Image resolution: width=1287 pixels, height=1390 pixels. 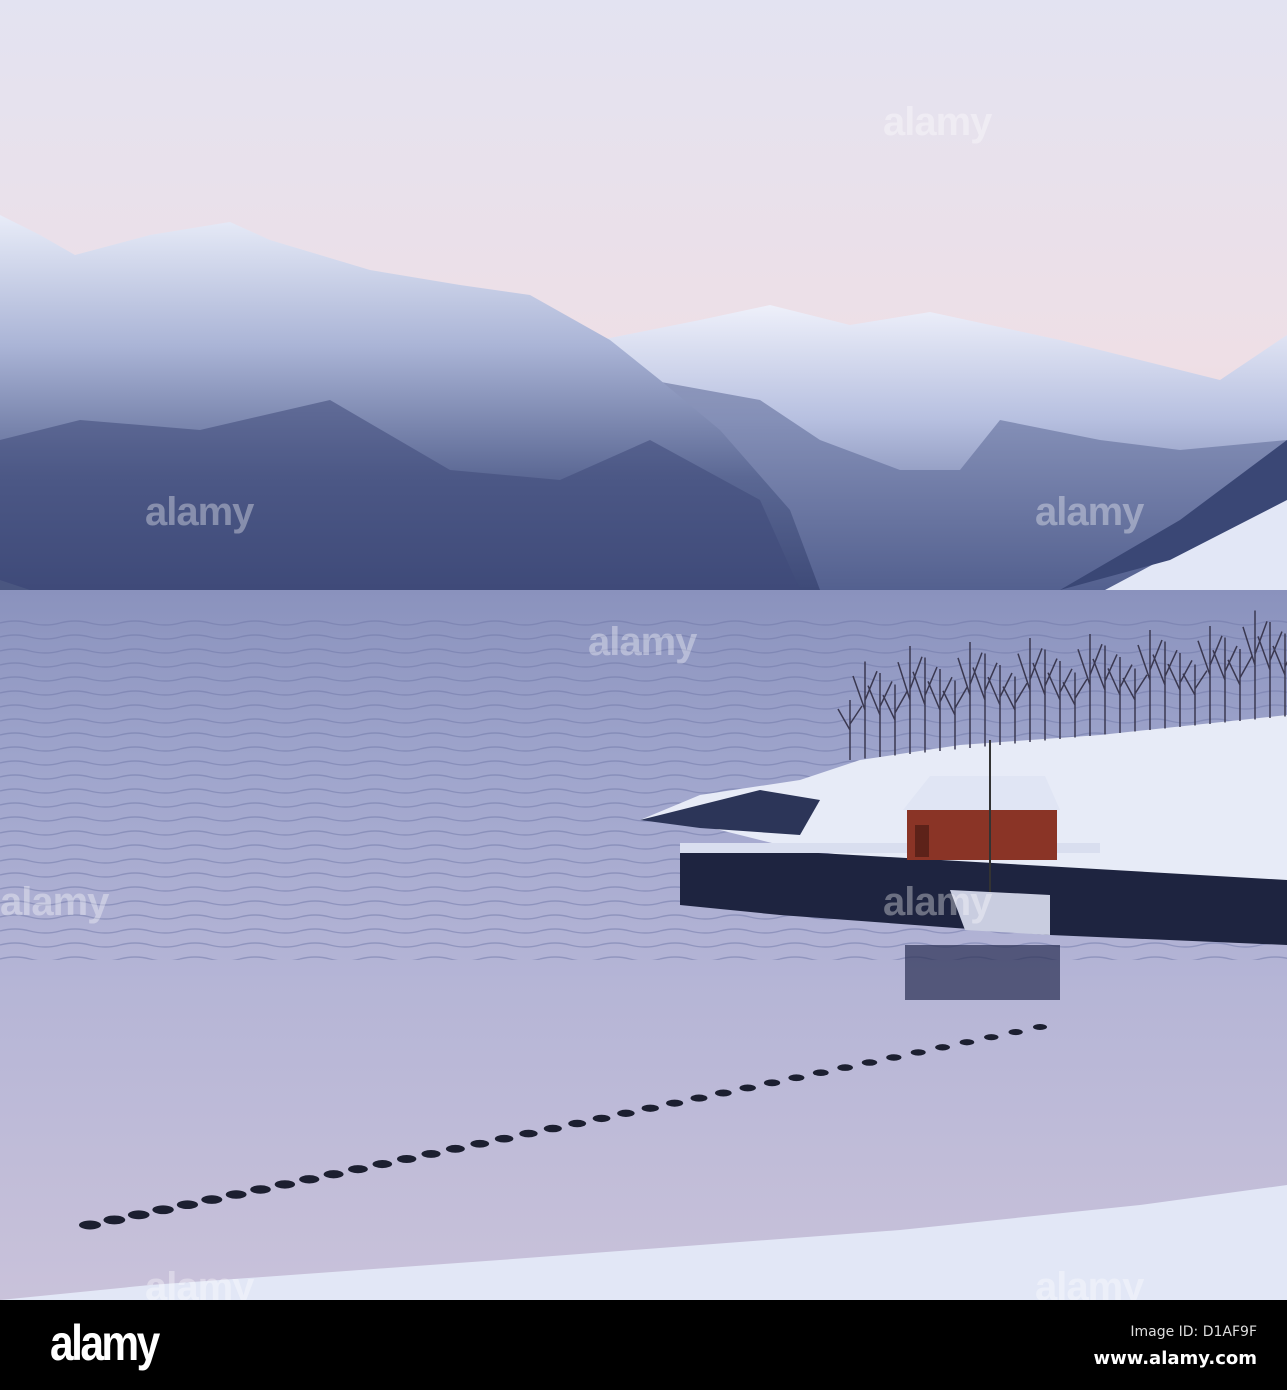 What do you see at coordinates (1175, 1358) in the screenshot?
I see `website-link: www.alamy.com` at bounding box center [1175, 1358].